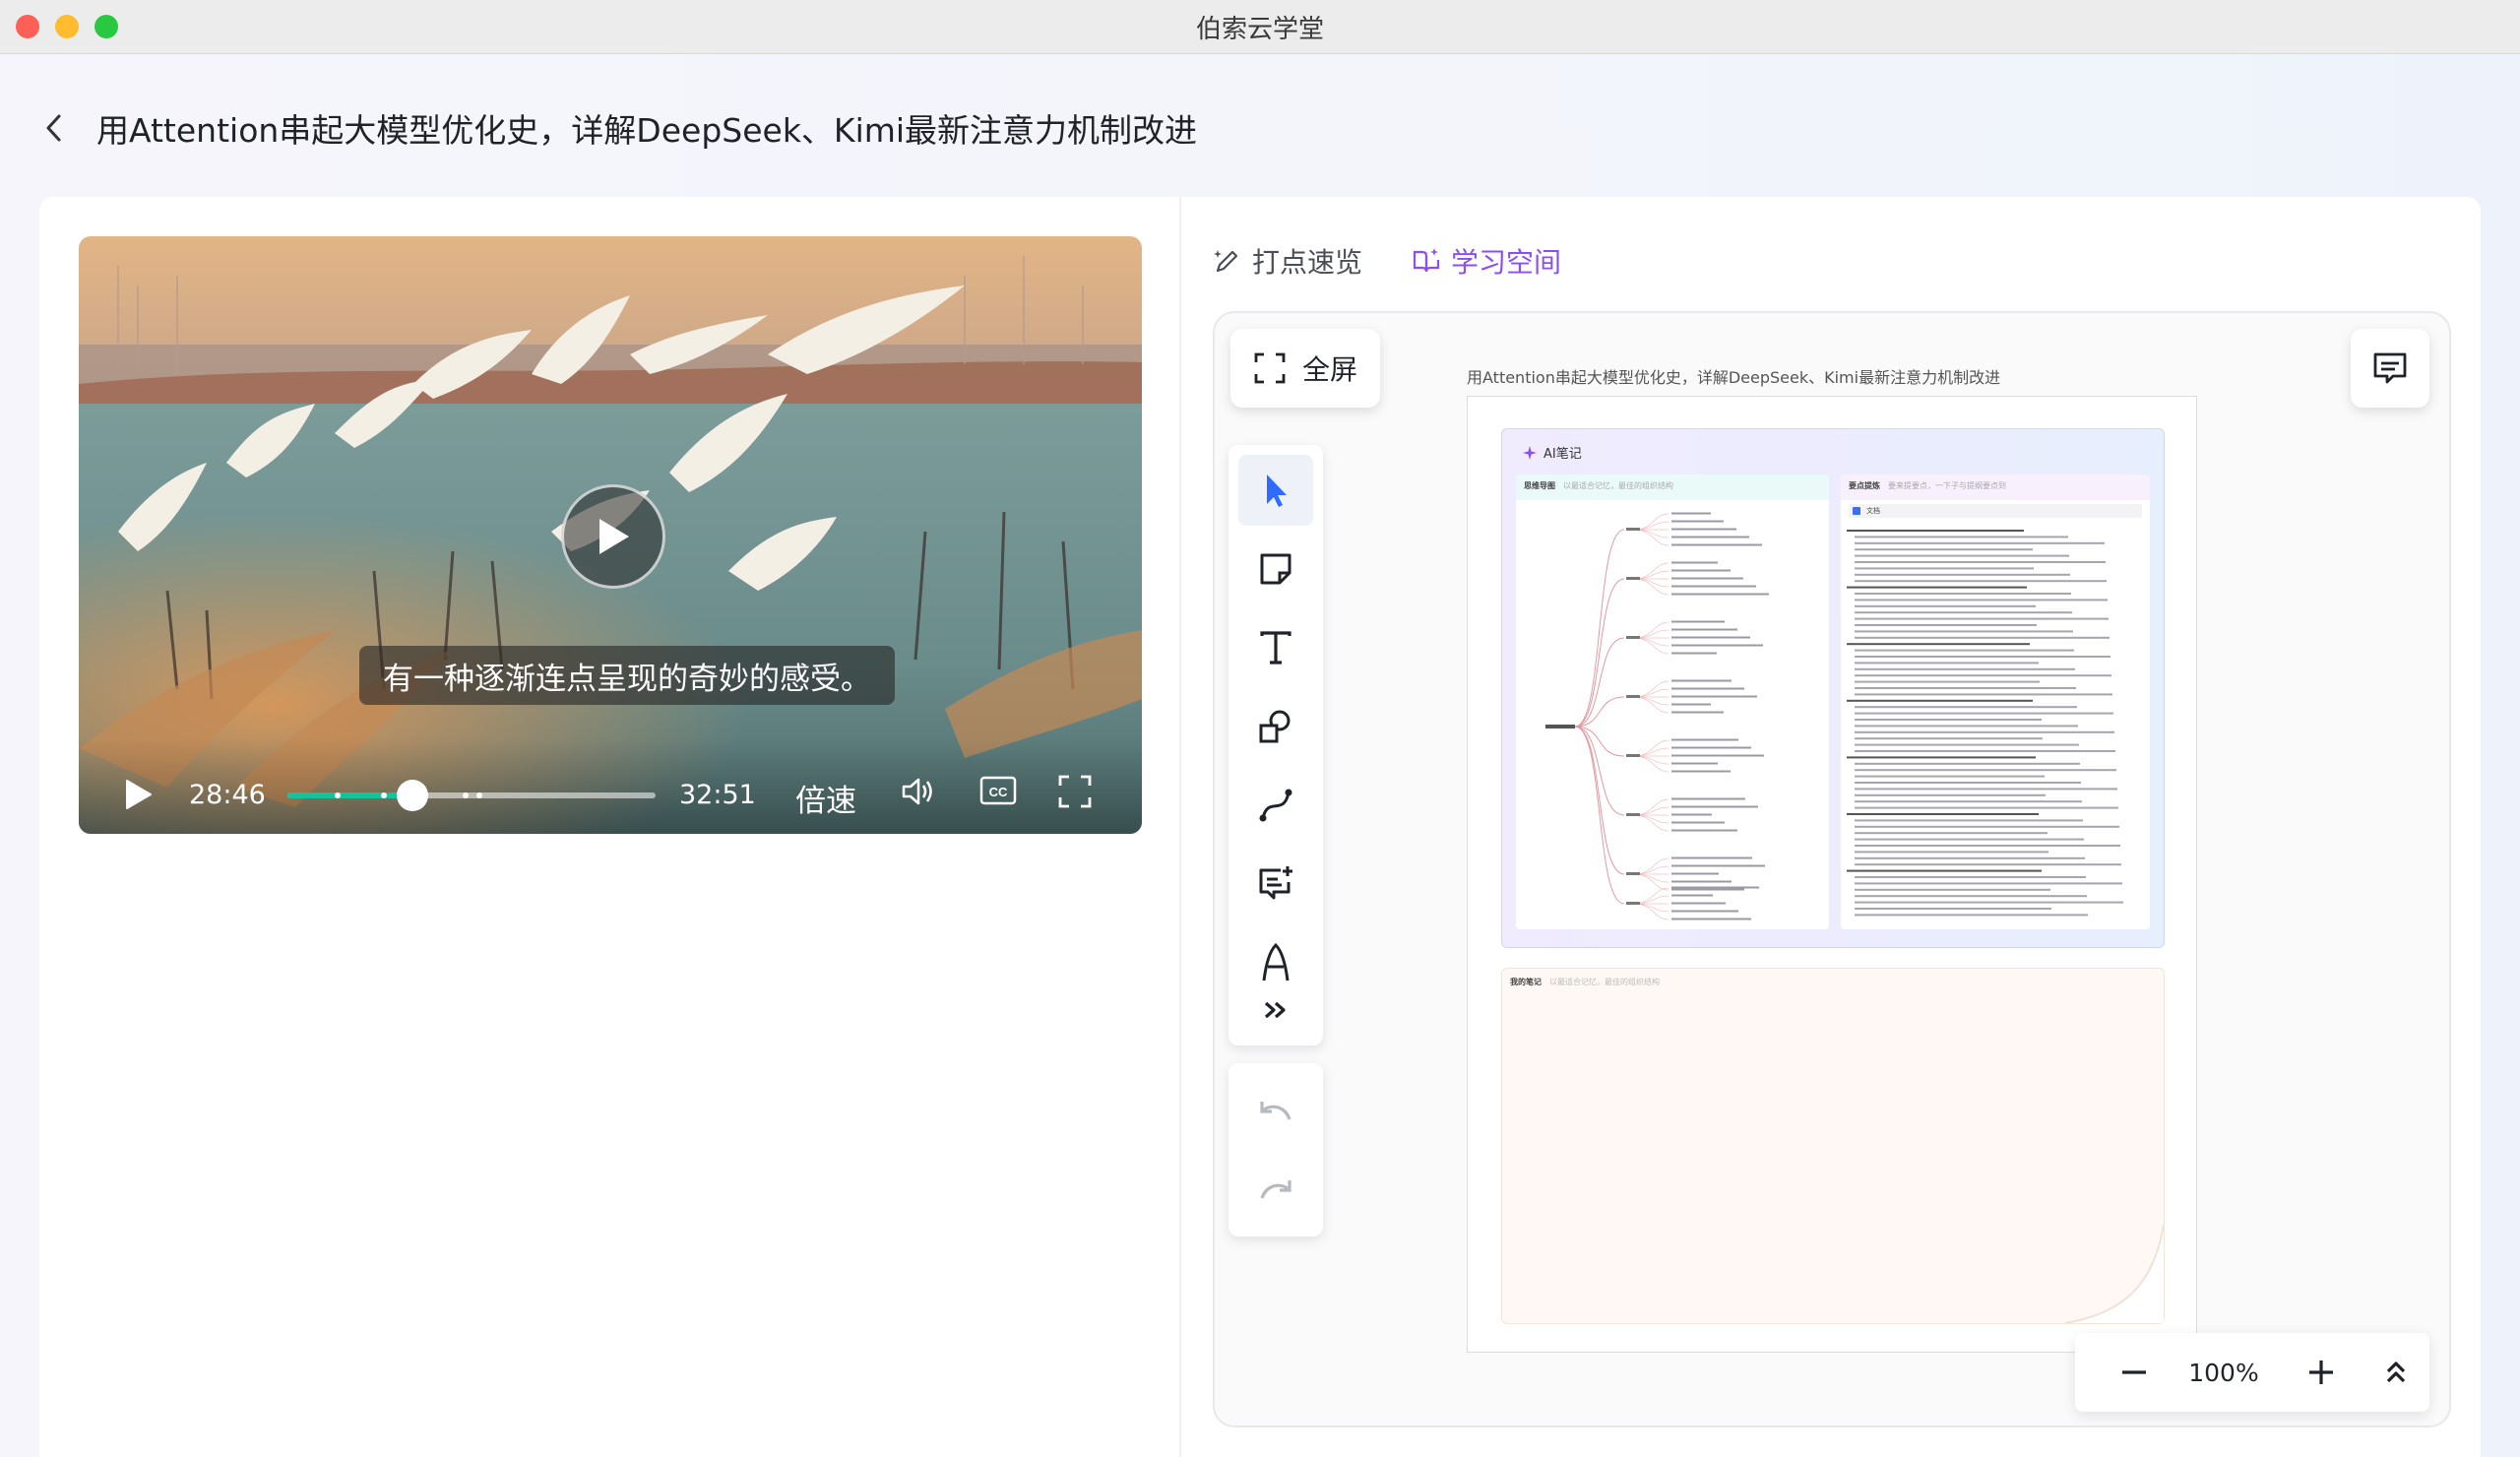  I want to click on video-controls: 28:46 32:51 倍速 CC, so click(610, 786).